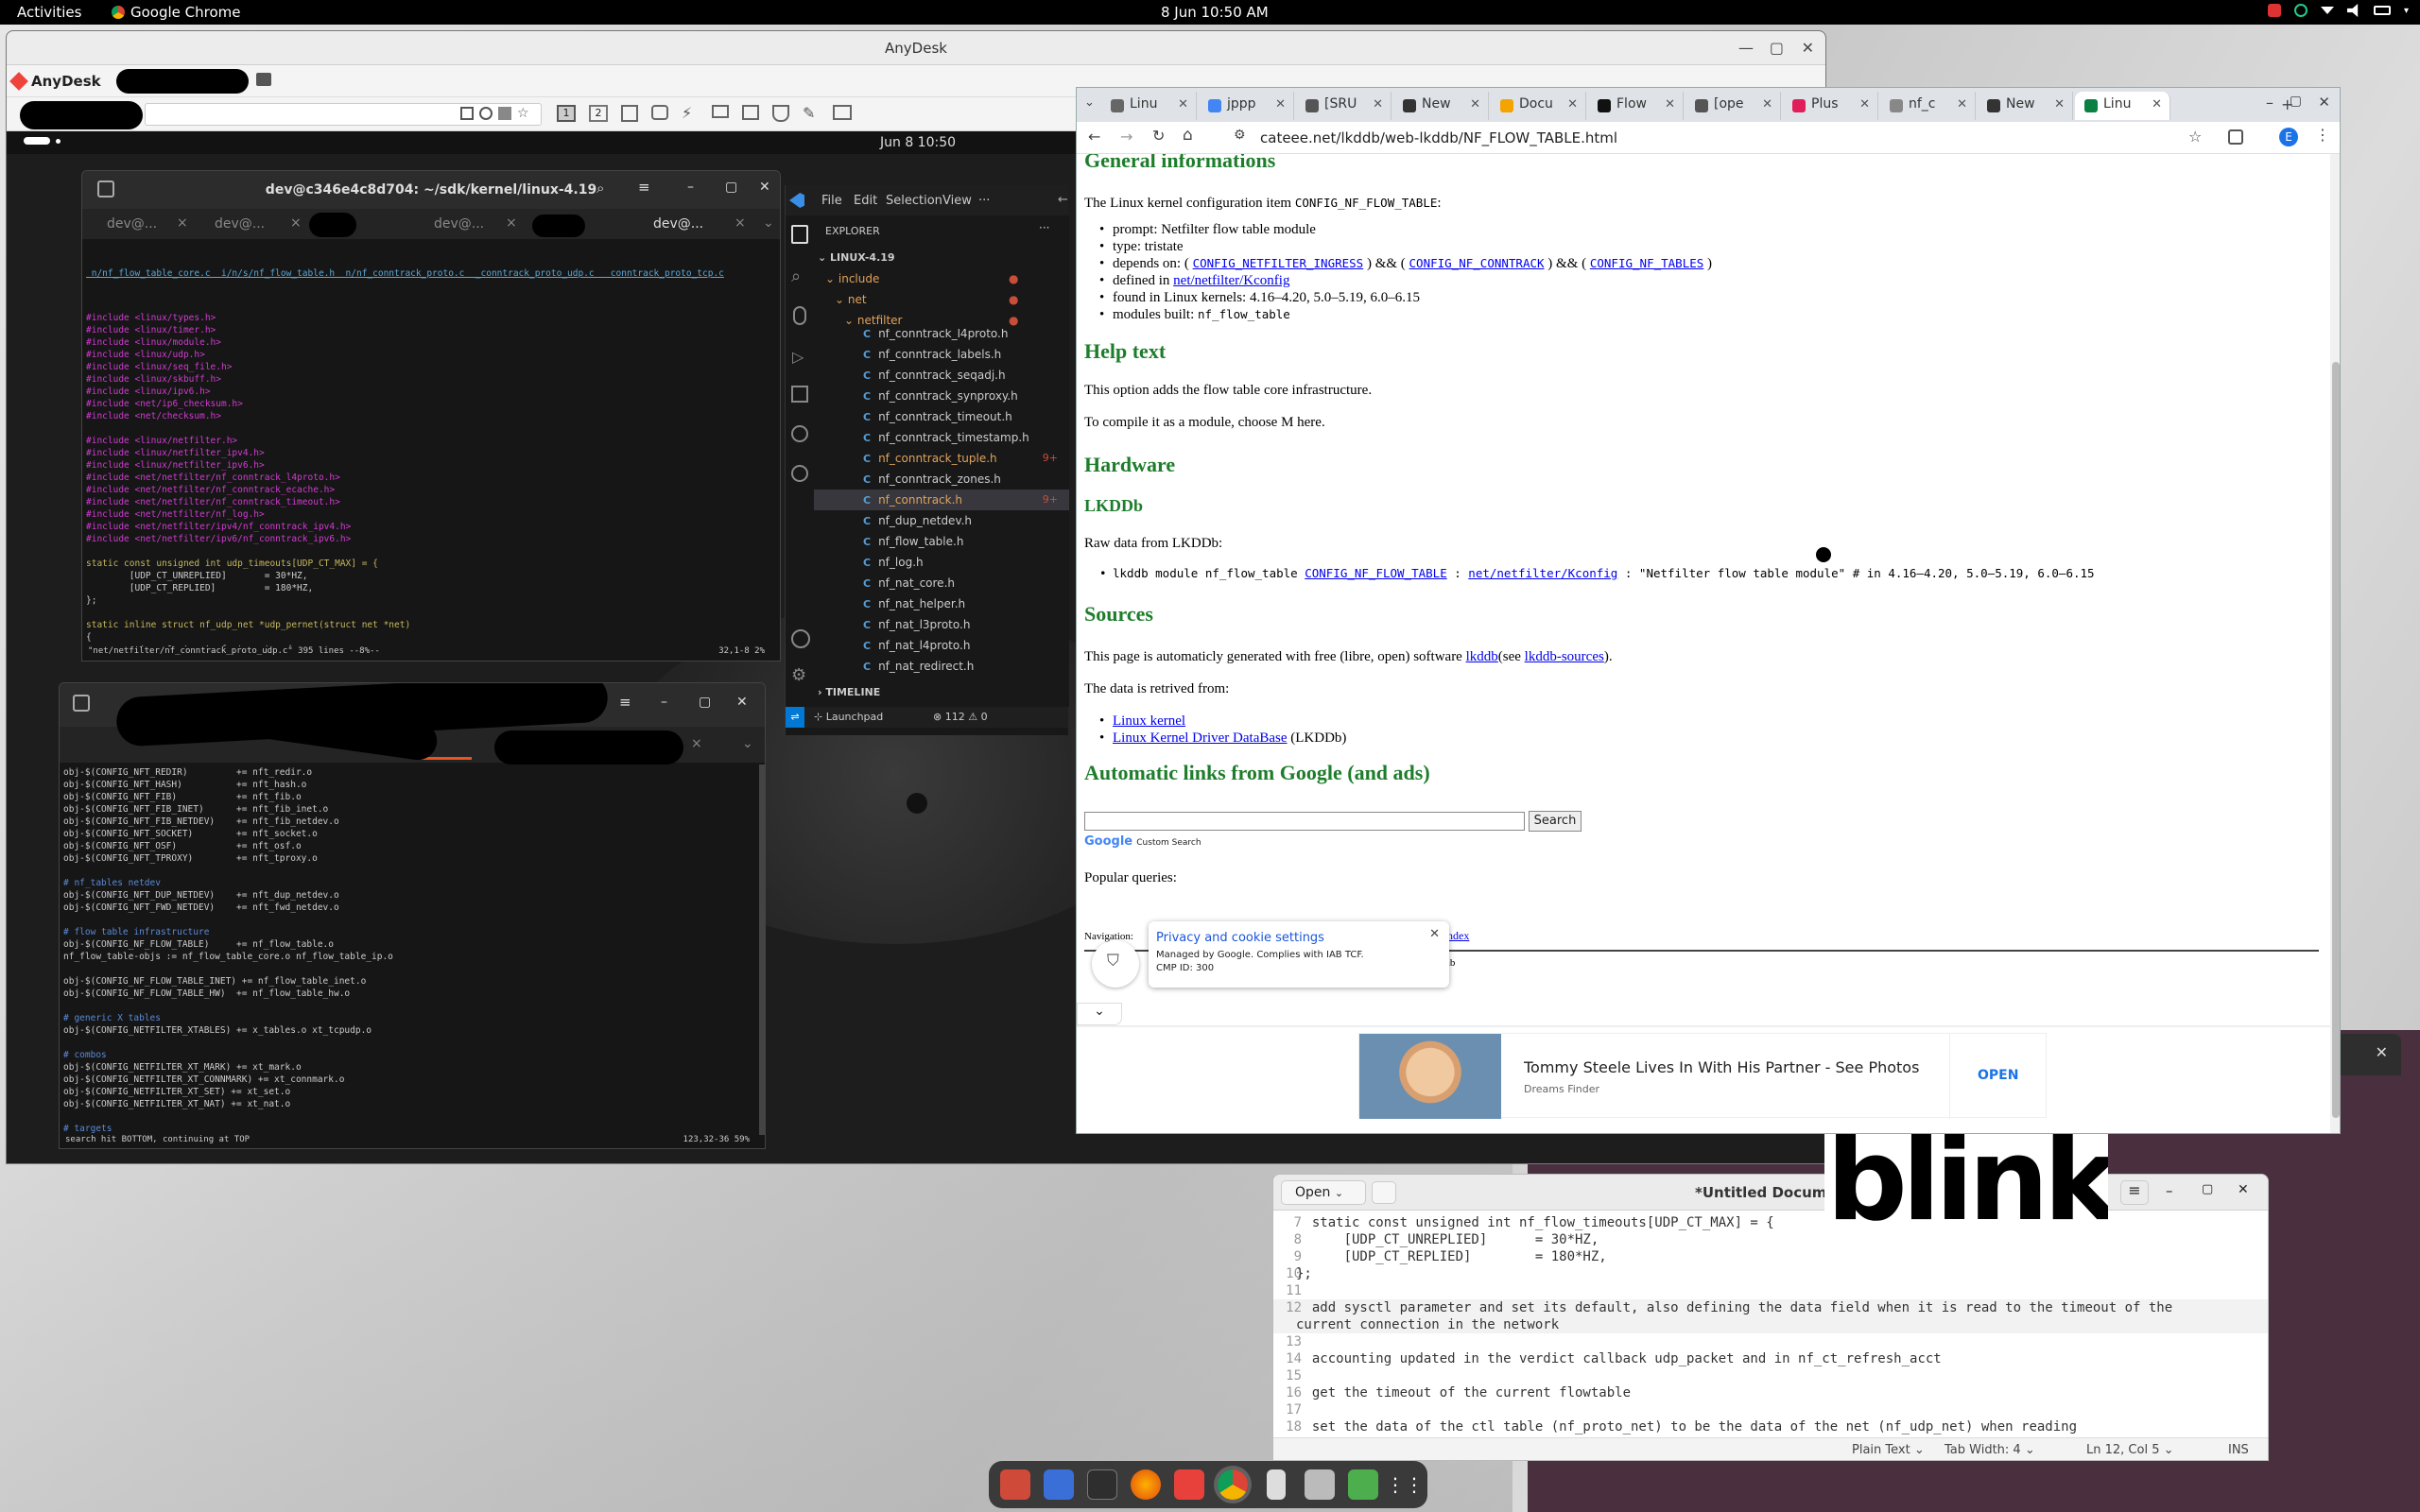 The image size is (2420, 1512). What do you see at coordinates (799, 675) in the screenshot?
I see `gear-icon: ⚙` at bounding box center [799, 675].